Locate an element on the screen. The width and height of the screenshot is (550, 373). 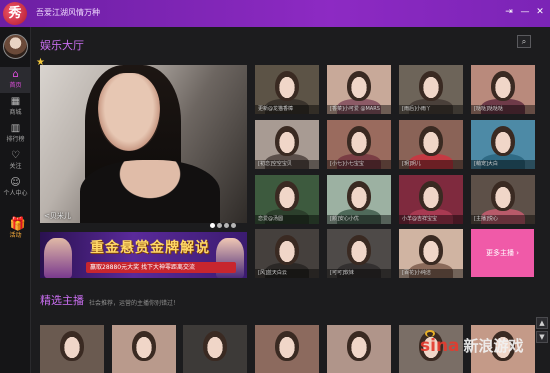
anchor-name: [可可]软妹 is located at coordinates (359, 273).